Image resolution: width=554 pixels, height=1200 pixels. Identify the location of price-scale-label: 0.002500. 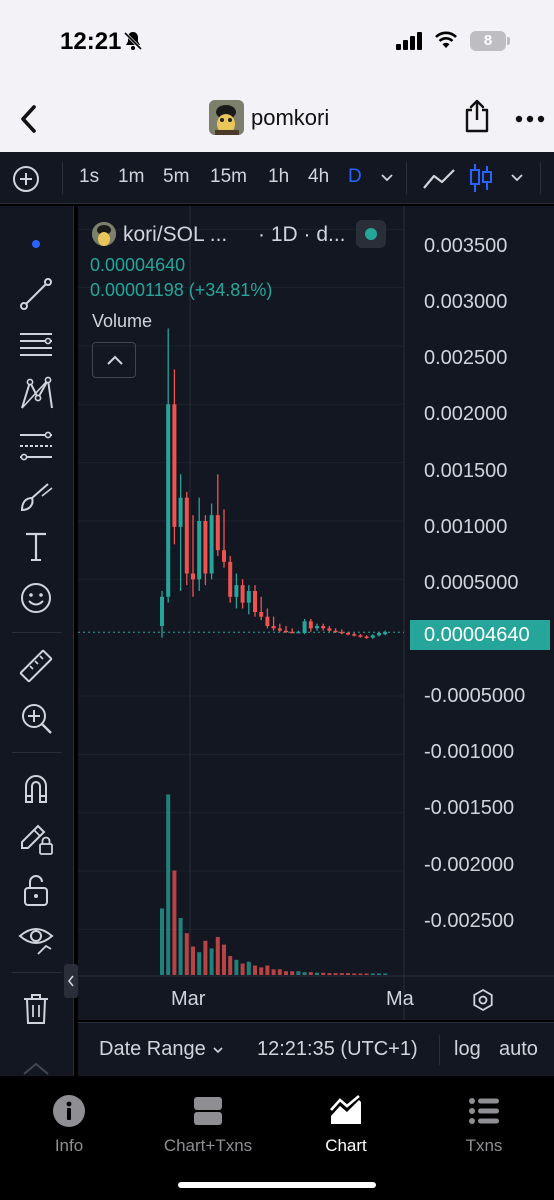
(466, 358).